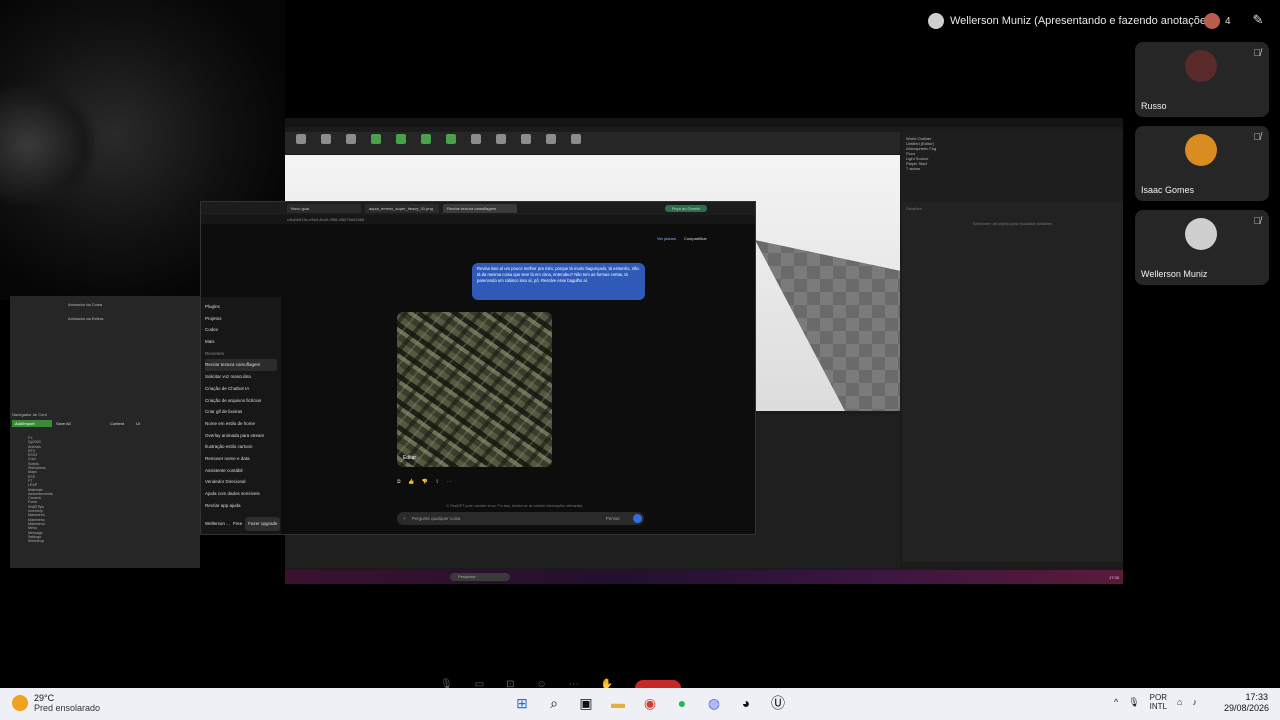 The height and width of the screenshot is (720, 1280). Describe the element at coordinates (682, 238) in the screenshot. I see `header-actions: Ver planos Compartilhar` at that location.